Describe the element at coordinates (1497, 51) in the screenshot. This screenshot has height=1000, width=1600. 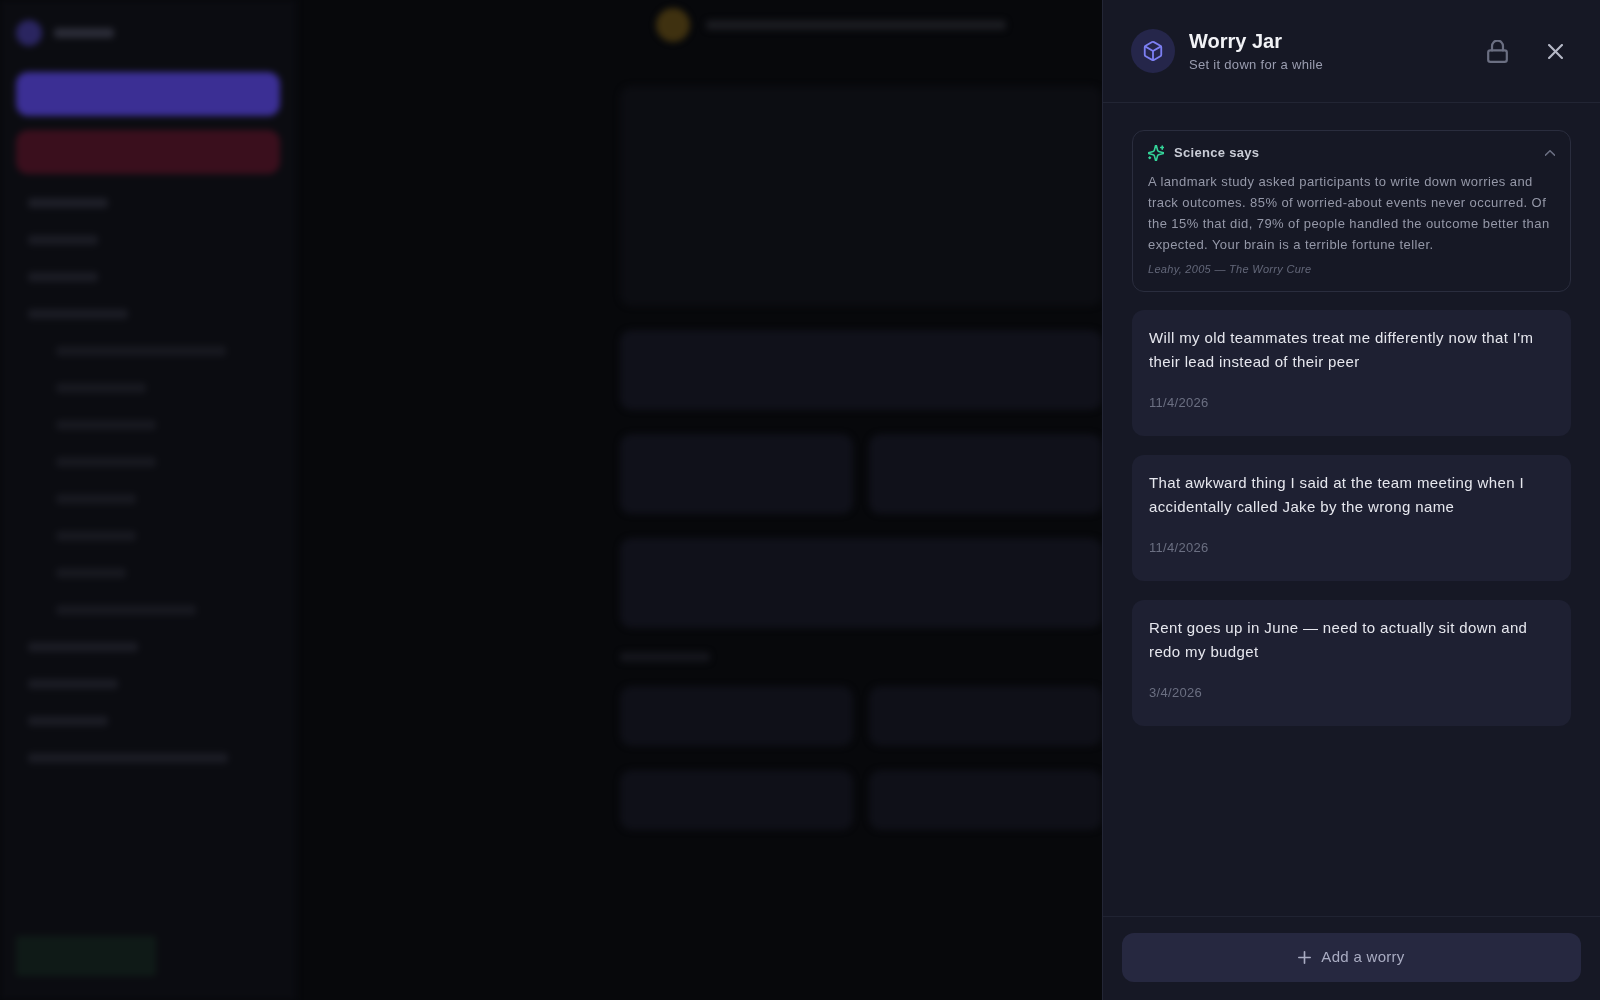
I see `lock-icon` at that location.